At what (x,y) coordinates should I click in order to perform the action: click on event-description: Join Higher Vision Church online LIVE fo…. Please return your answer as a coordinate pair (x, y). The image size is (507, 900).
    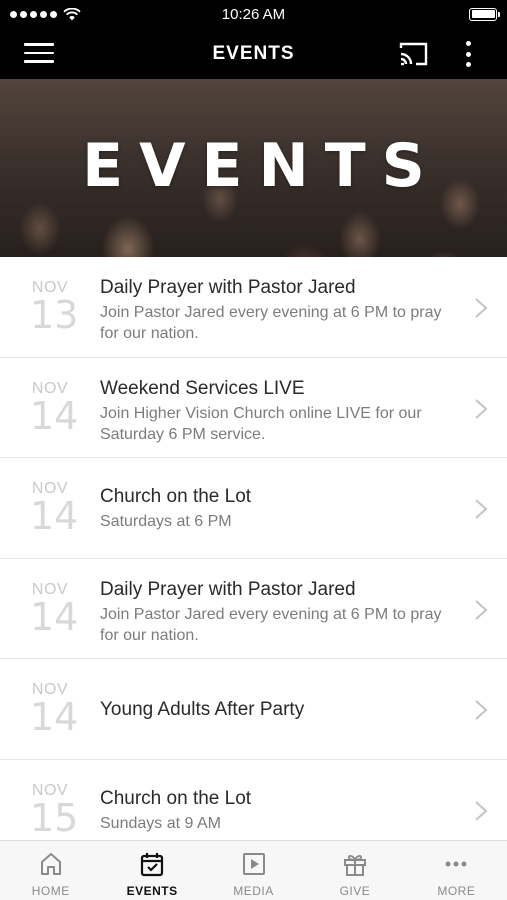
    Looking at the image, I should click on (261, 423).